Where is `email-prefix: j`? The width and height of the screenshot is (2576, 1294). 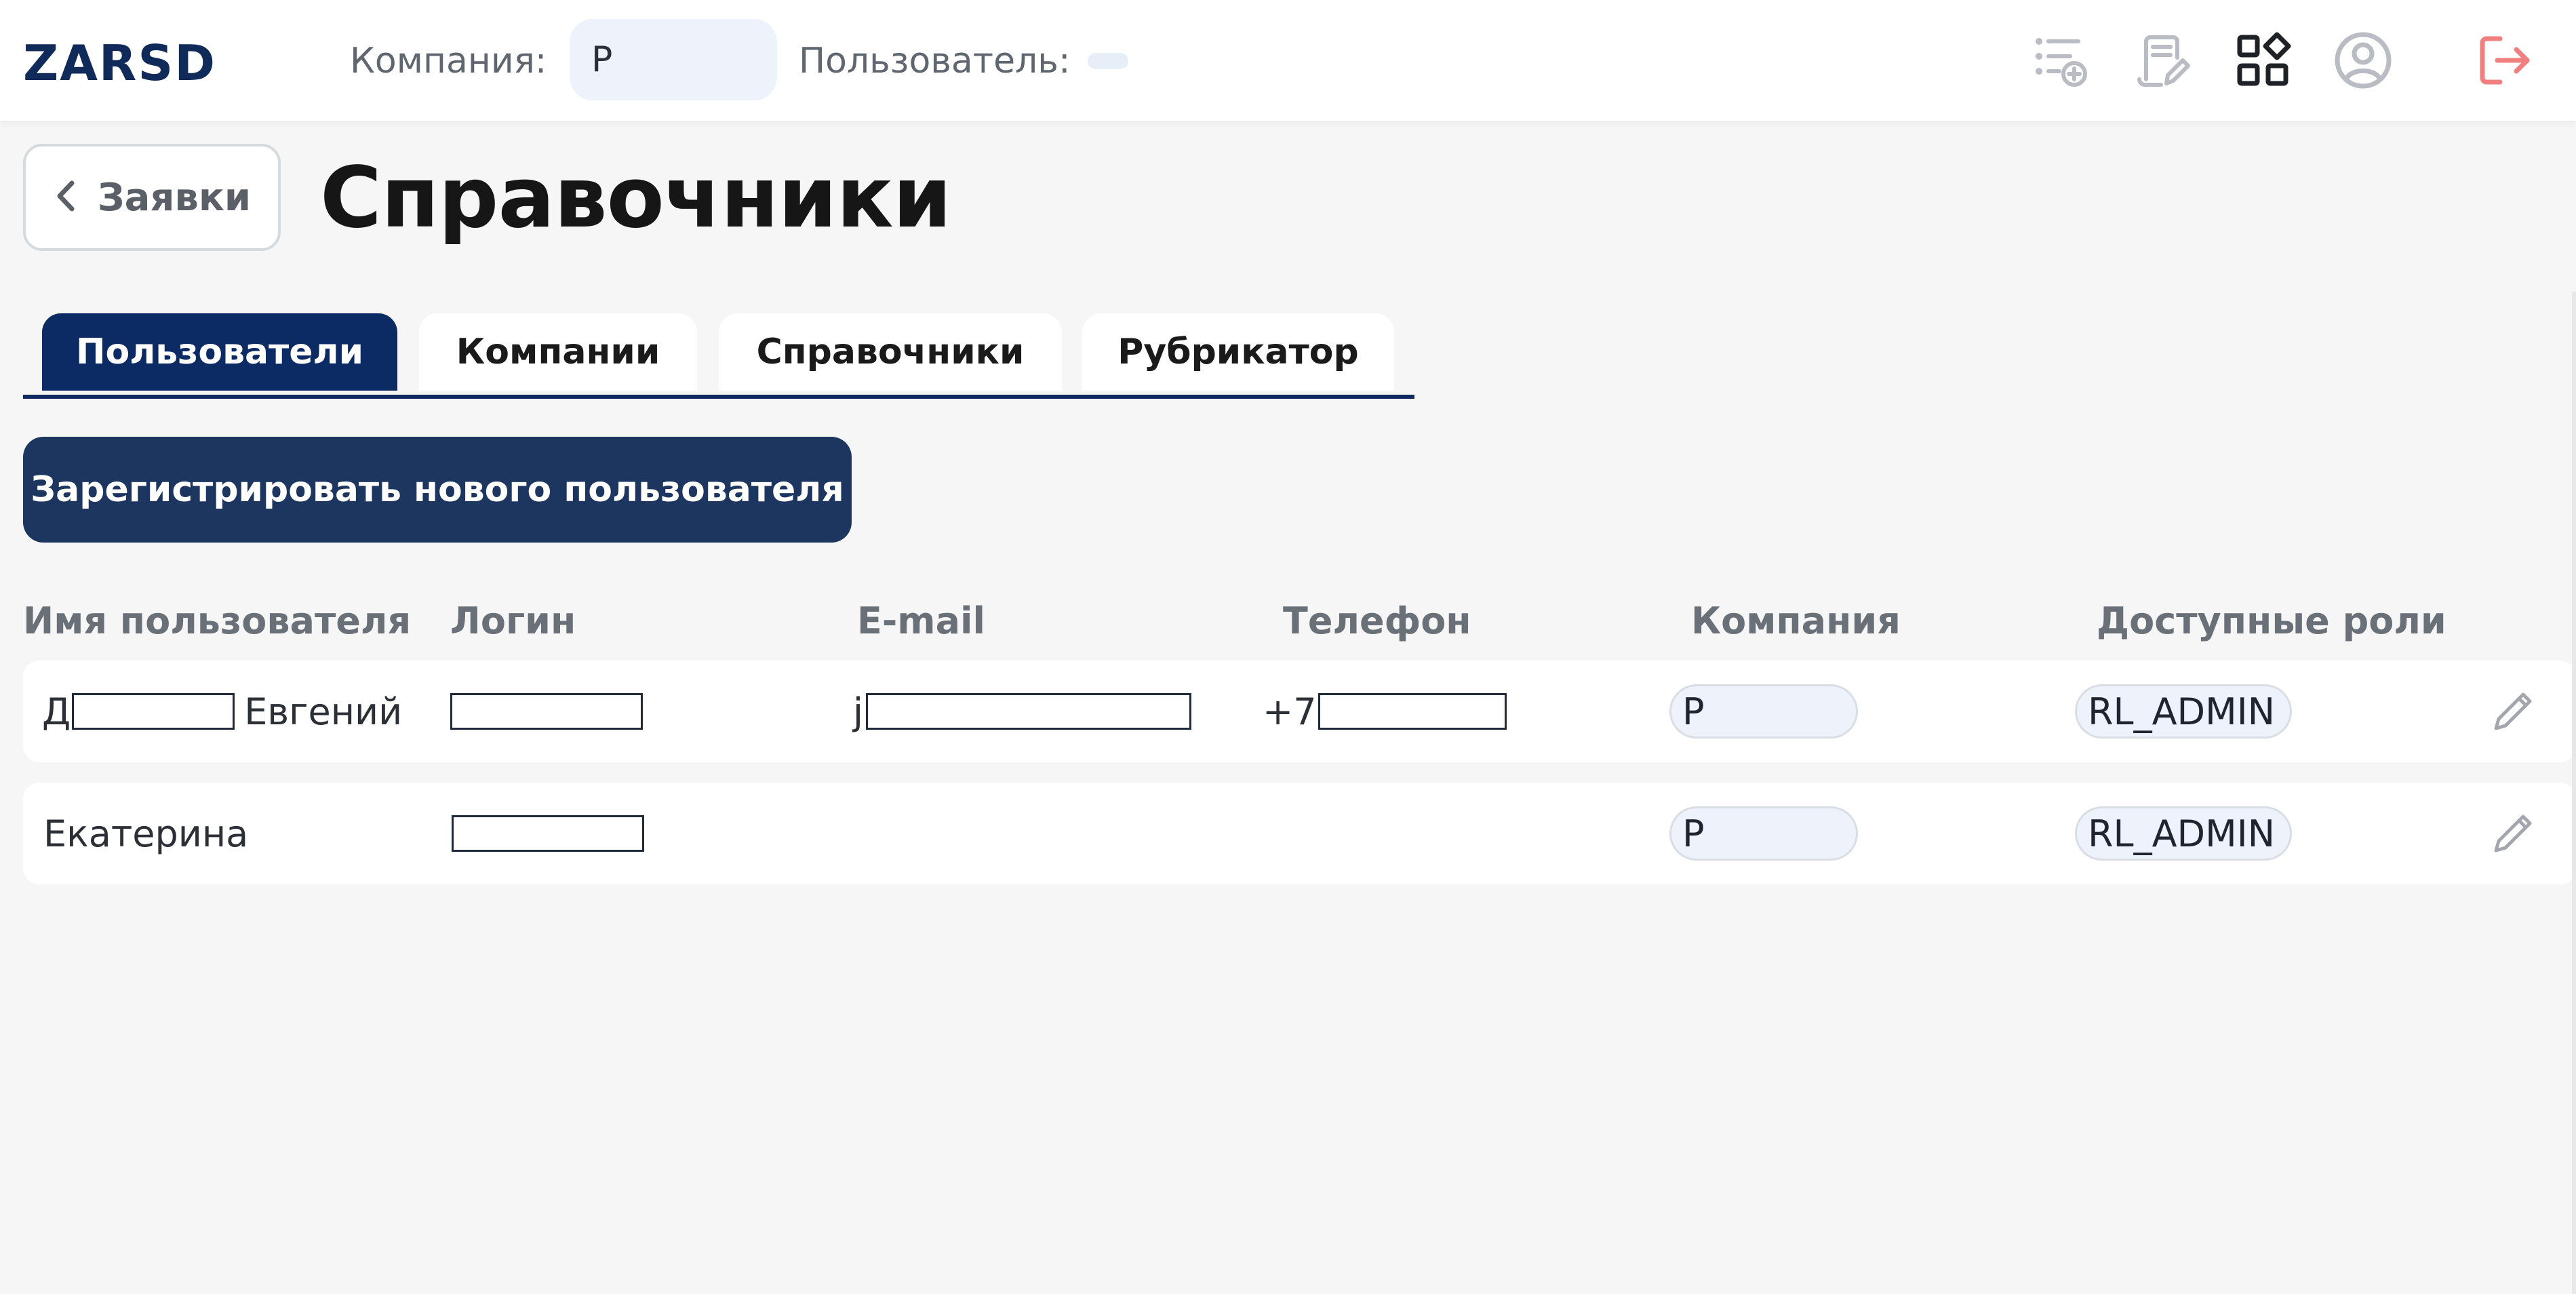 email-prefix: j is located at coordinates (858, 711).